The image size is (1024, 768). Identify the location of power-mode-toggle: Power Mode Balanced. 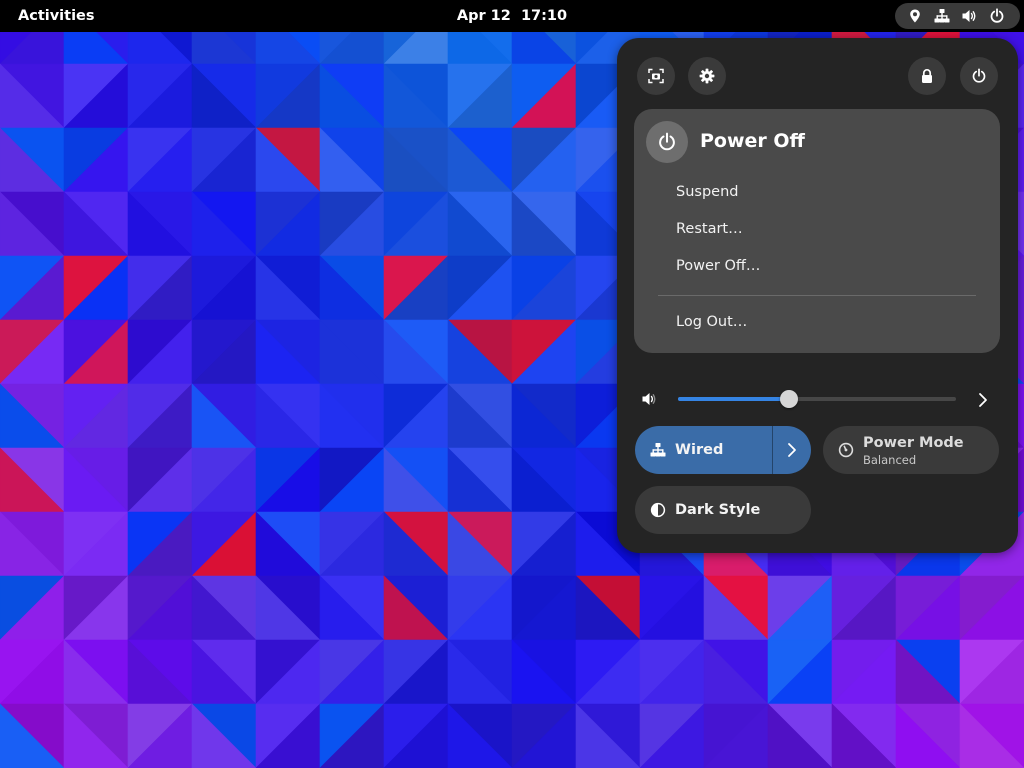
(911, 450).